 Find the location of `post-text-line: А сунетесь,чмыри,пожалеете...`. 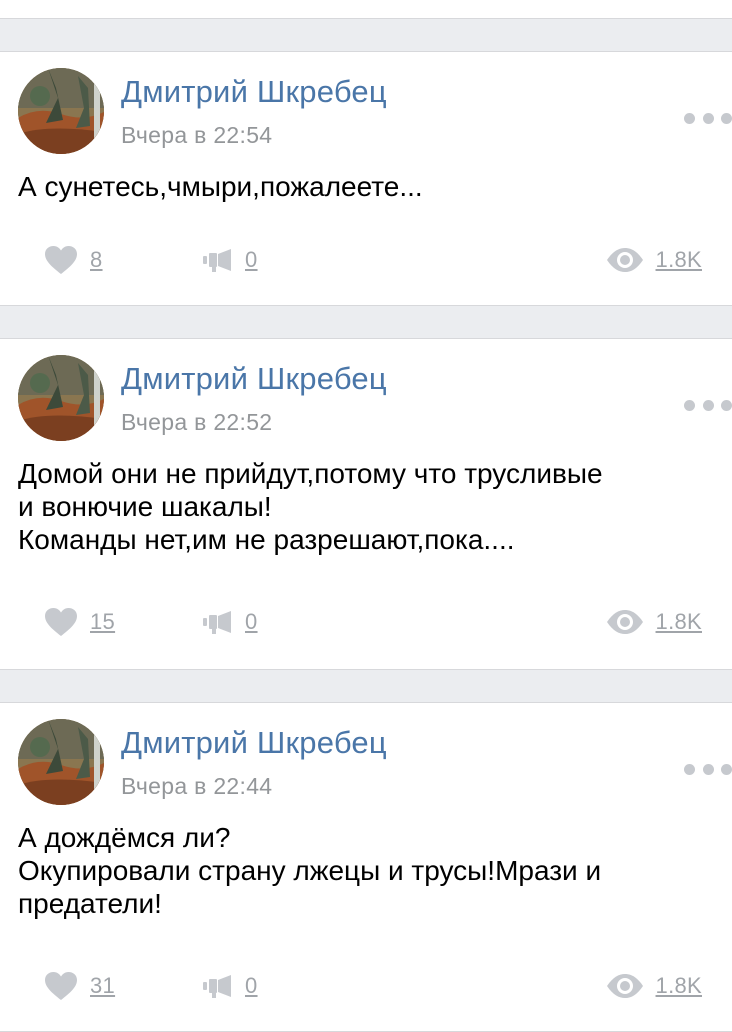

post-text-line: А сунетесь,чмыри,пожалеете... is located at coordinates (220, 186).